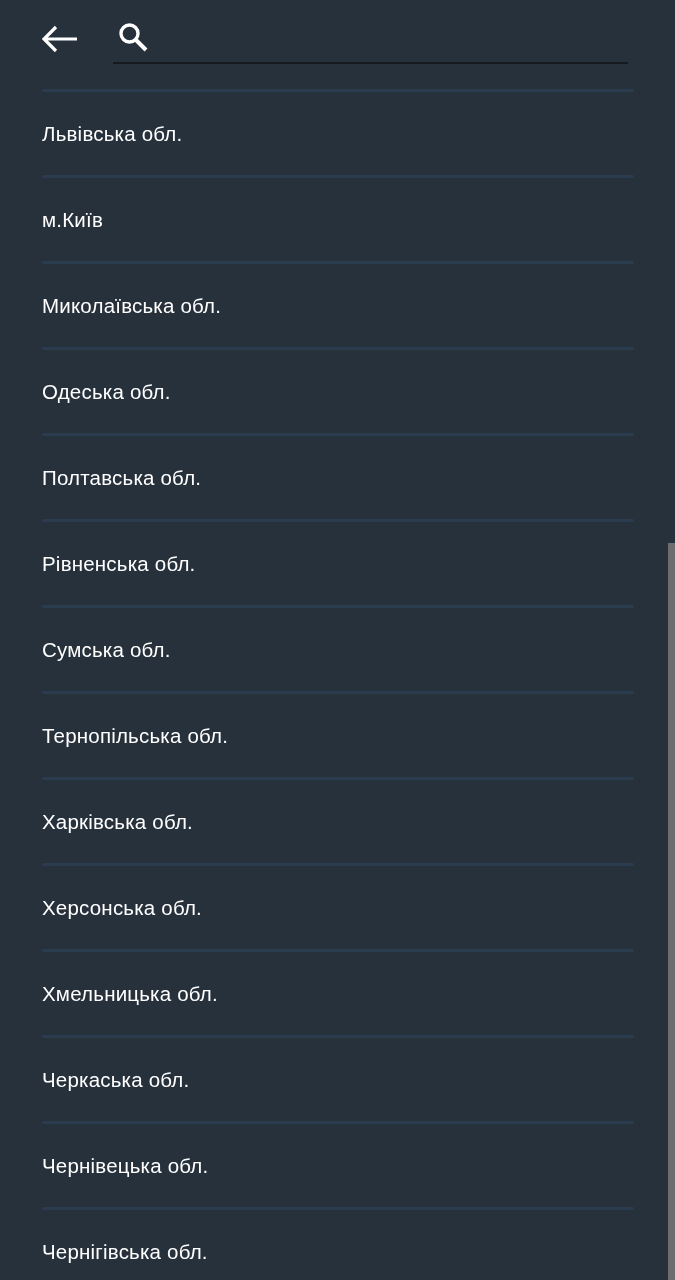 This screenshot has width=675, height=1280. What do you see at coordinates (338, 133) in the screenshot?
I see `region-item: Львівська обл.` at bounding box center [338, 133].